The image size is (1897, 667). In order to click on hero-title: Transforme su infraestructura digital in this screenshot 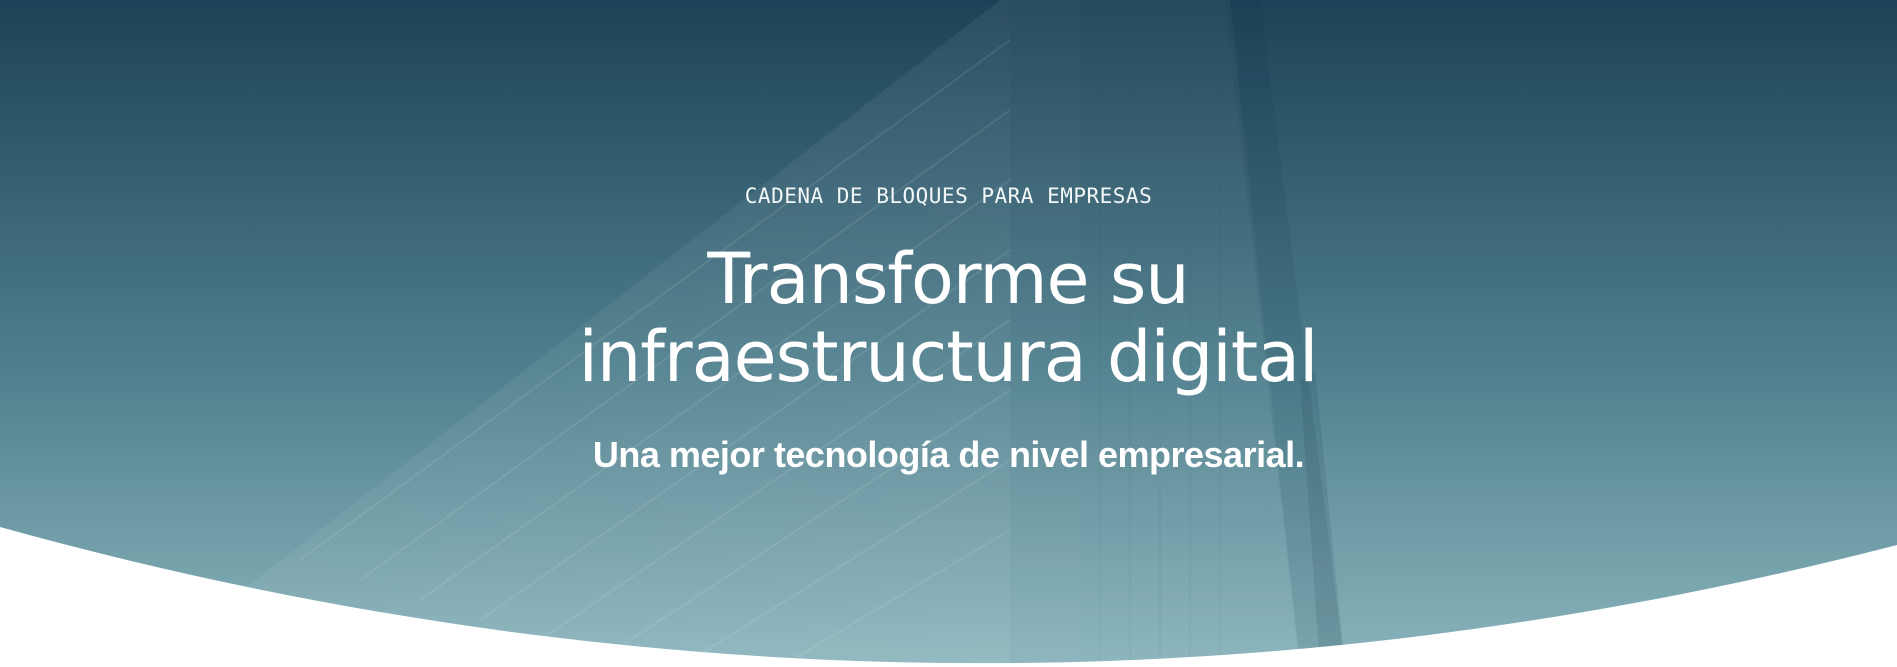, I will do `click(948, 318)`.